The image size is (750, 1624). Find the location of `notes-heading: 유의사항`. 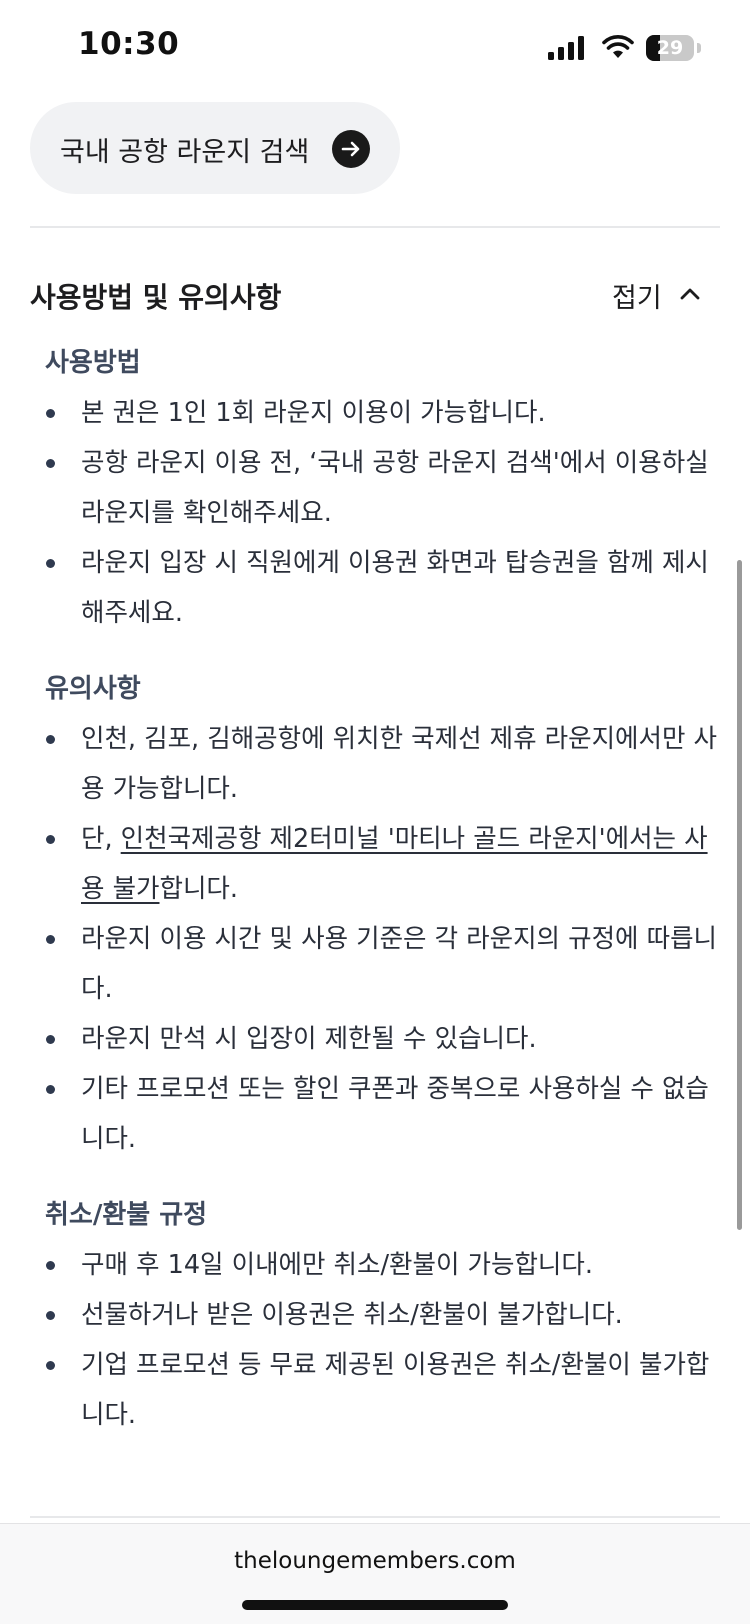

notes-heading: 유의사항 is located at coordinates (93, 689).